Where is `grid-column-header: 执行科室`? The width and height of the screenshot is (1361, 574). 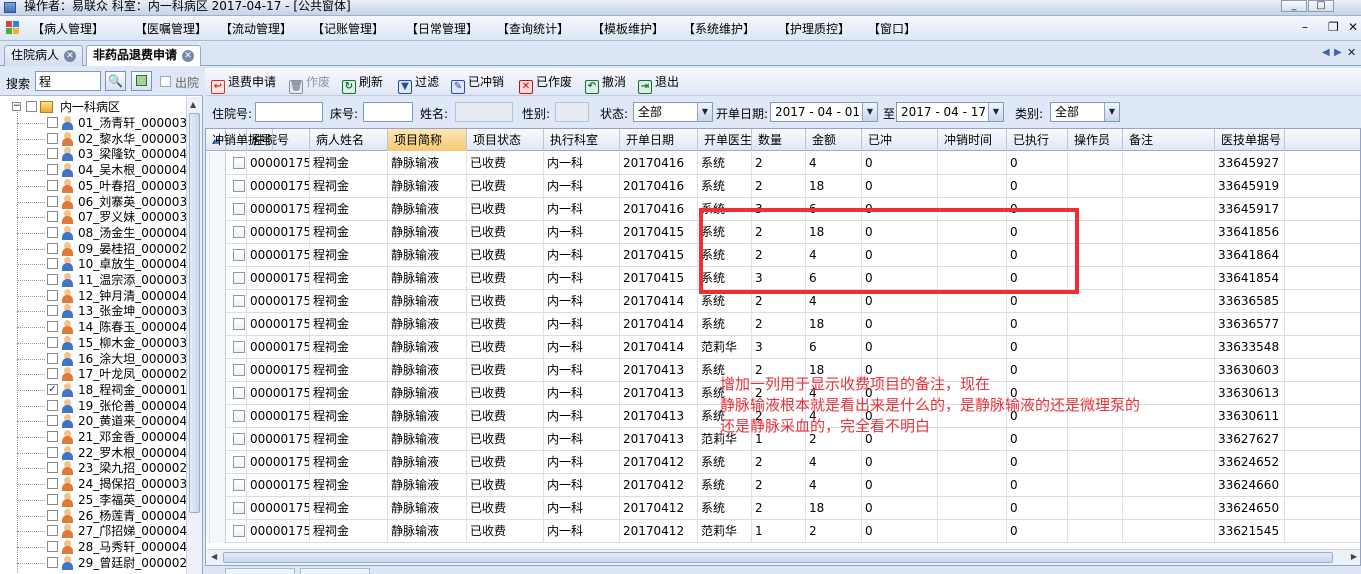 grid-column-header: 执行科室 is located at coordinates (582, 140).